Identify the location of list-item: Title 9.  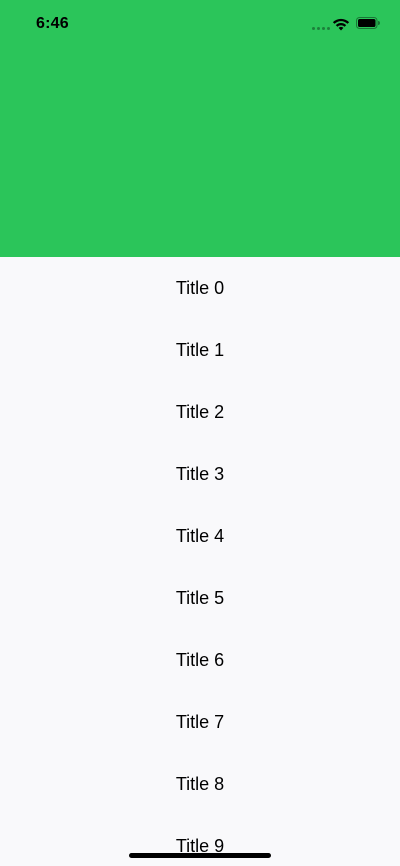
(200, 840).